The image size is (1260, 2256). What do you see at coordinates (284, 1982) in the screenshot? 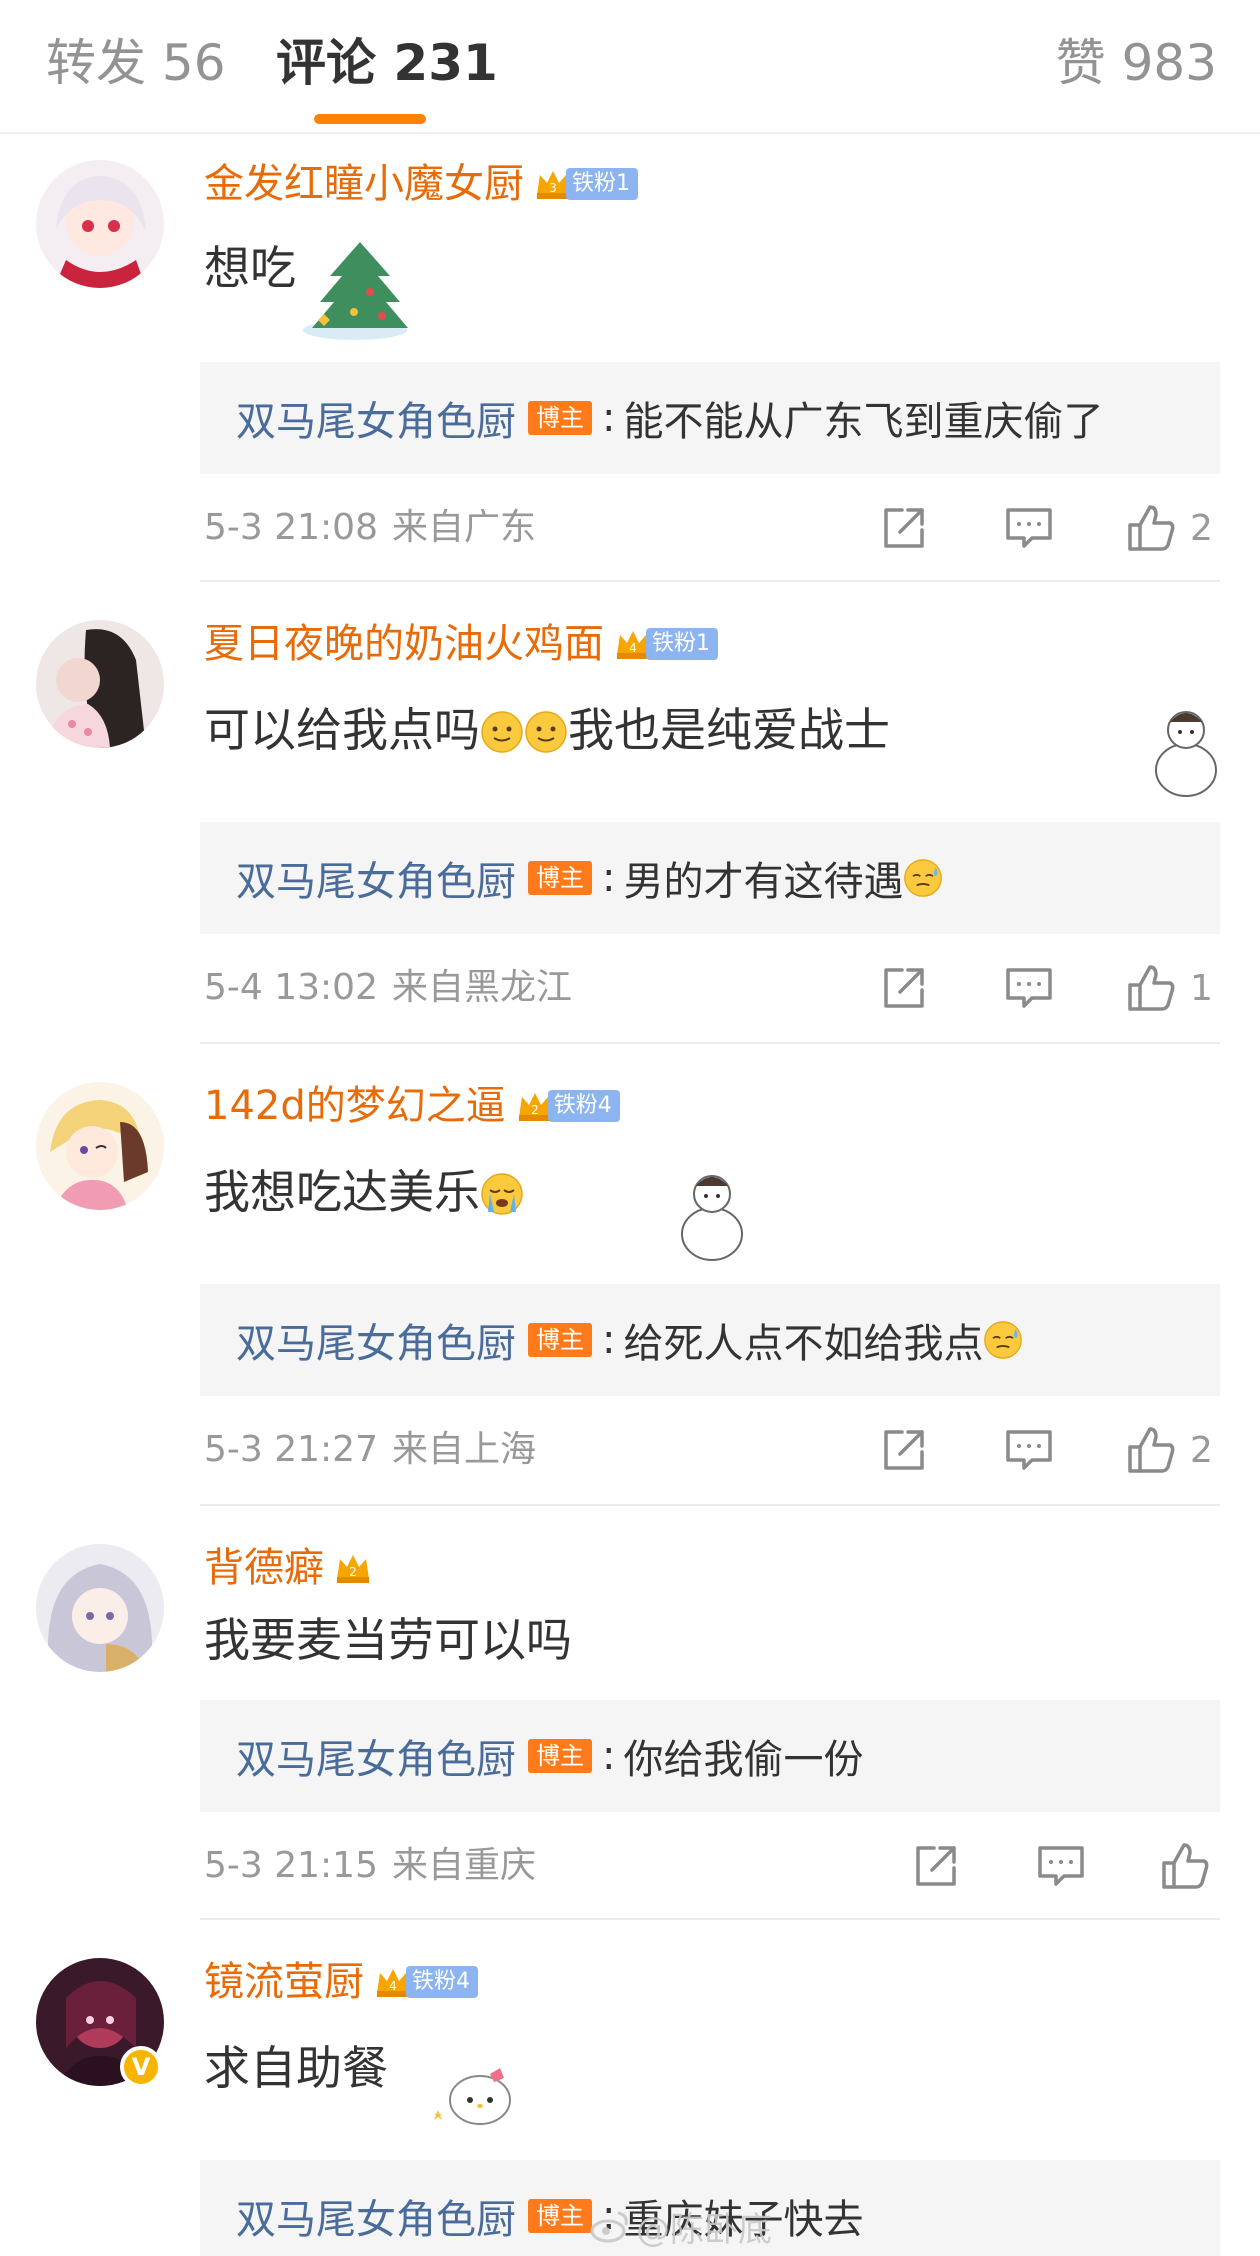
I see `username: 镜流萤厨` at bounding box center [284, 1982].